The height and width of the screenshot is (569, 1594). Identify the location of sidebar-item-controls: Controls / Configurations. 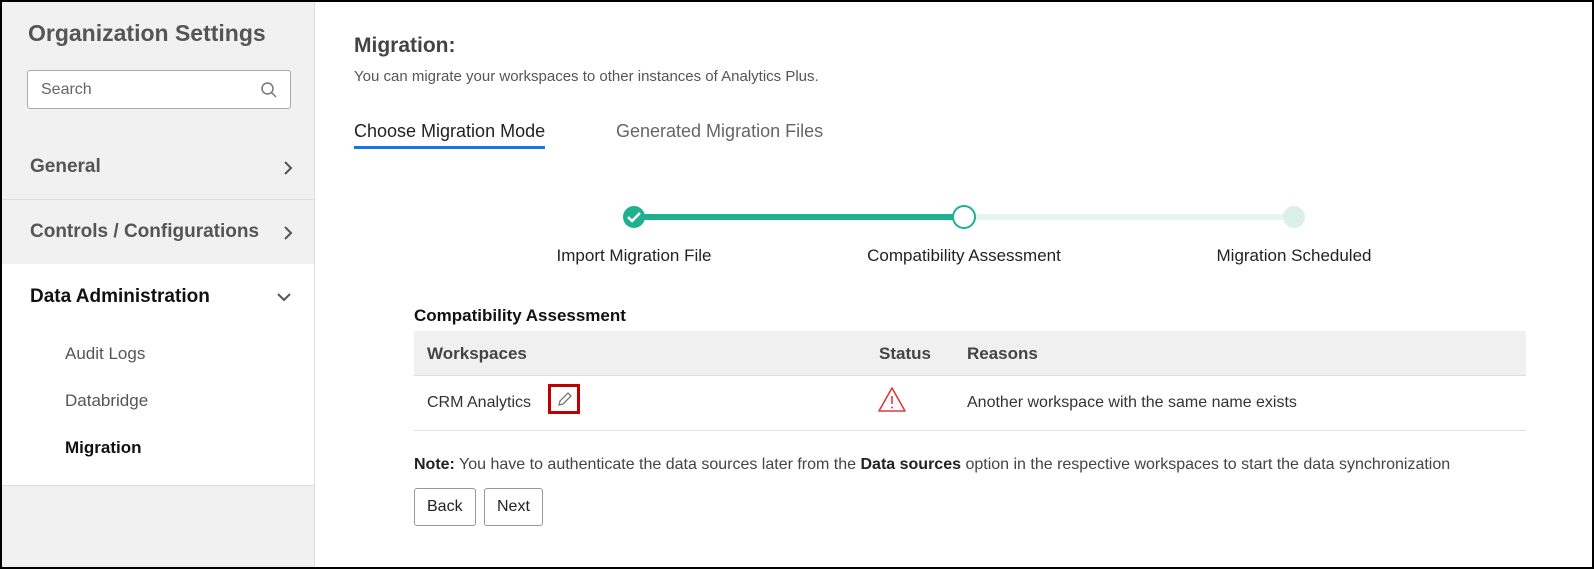
(158, 232).